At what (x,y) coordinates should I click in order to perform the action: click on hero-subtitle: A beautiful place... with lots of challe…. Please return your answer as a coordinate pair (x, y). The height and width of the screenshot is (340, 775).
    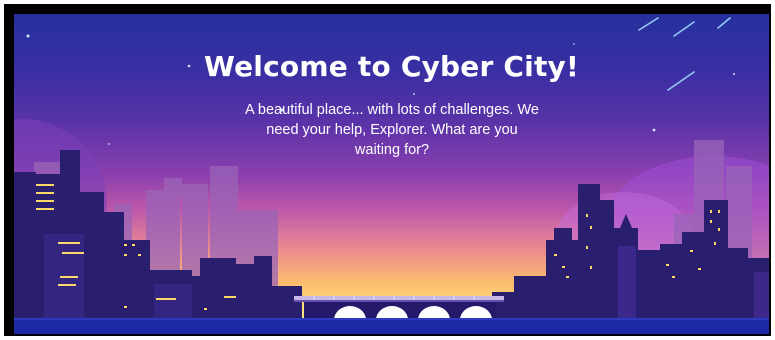
    Looking at the image, I should click on (392, 130).